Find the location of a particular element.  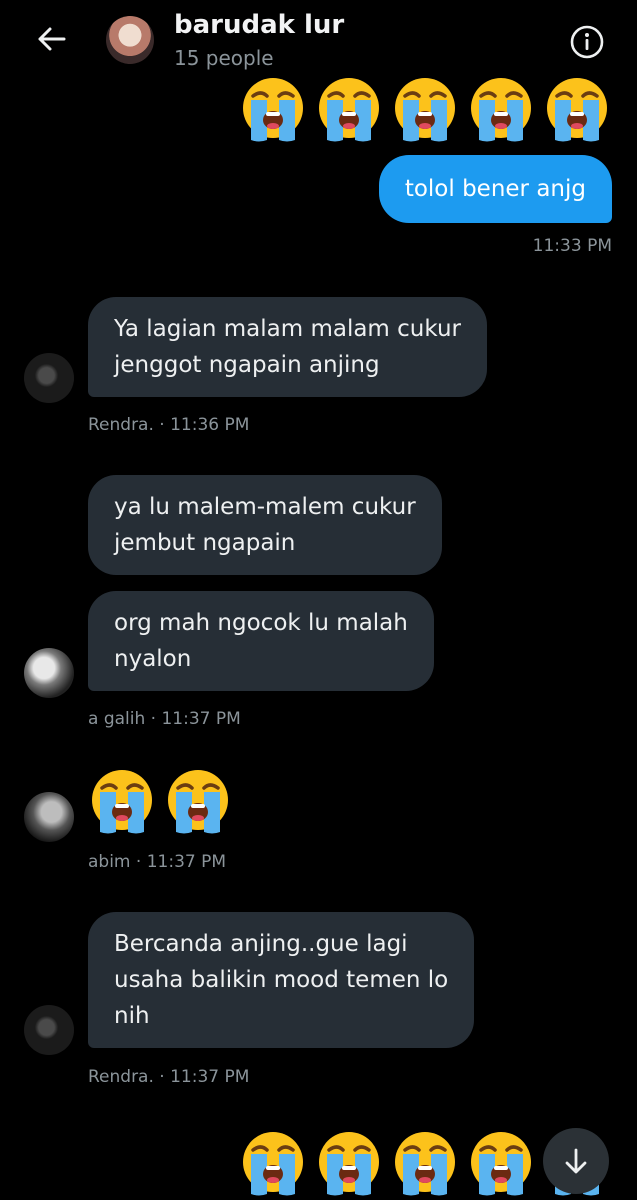

incoming-message-bubble: ya lu malem-malem cukur jembut ngapain is located at coordinates (265, 525).